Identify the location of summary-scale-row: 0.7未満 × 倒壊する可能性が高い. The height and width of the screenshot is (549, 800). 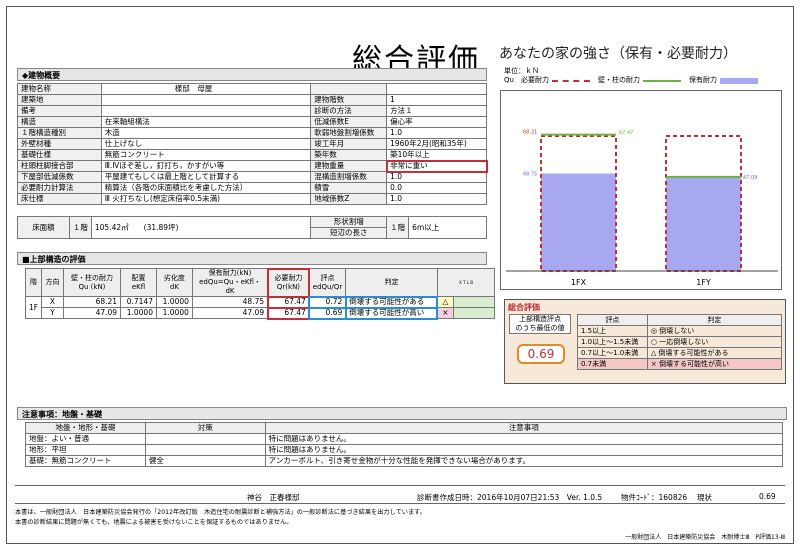
(680, 364).